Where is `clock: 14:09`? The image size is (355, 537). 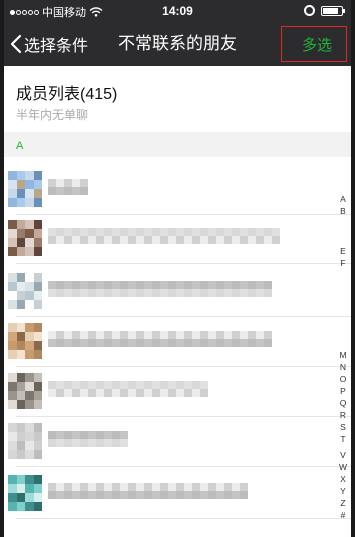
clock: 14:09 is located at coordinates (177, 11).